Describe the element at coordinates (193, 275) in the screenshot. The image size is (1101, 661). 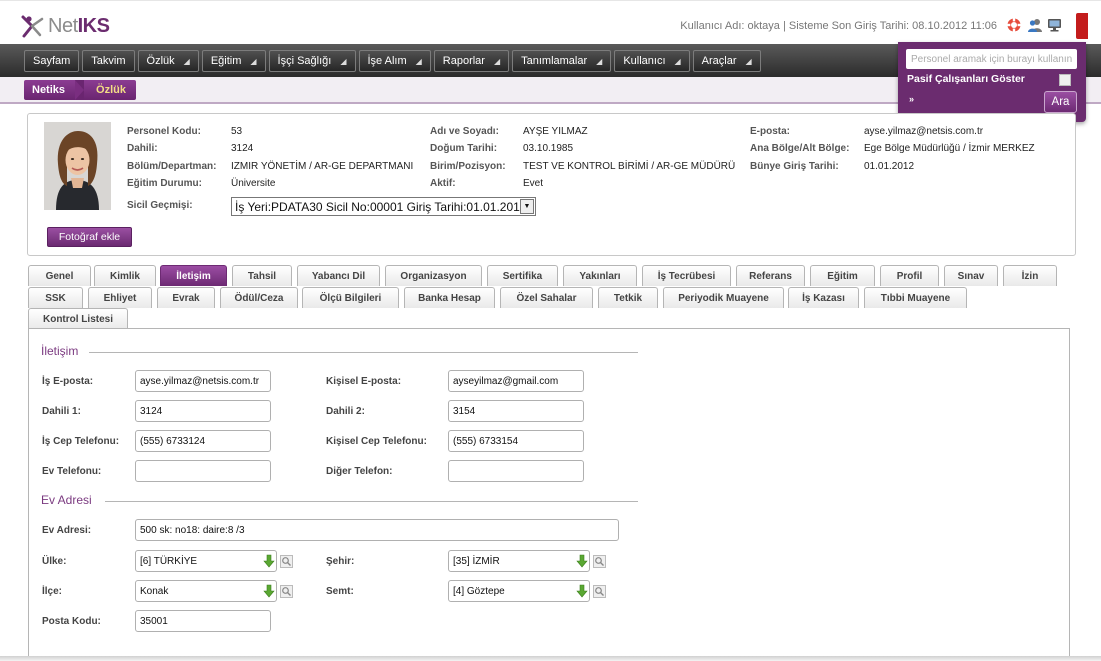
I see `tab-iletisim: İletişim` at that location.